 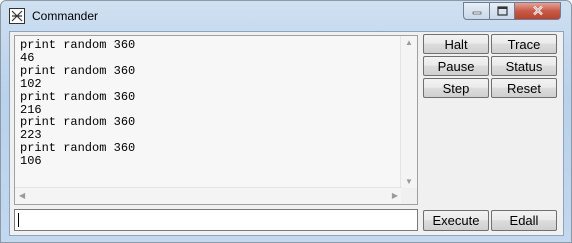 I want to click on trace-button: Trace, so click(x=524, y=44).